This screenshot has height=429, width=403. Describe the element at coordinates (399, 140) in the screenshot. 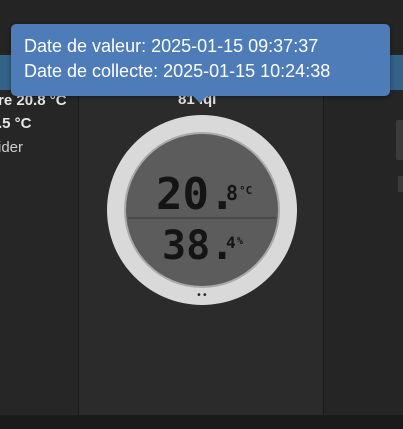

I see `panel-scroll-handle` at that location.